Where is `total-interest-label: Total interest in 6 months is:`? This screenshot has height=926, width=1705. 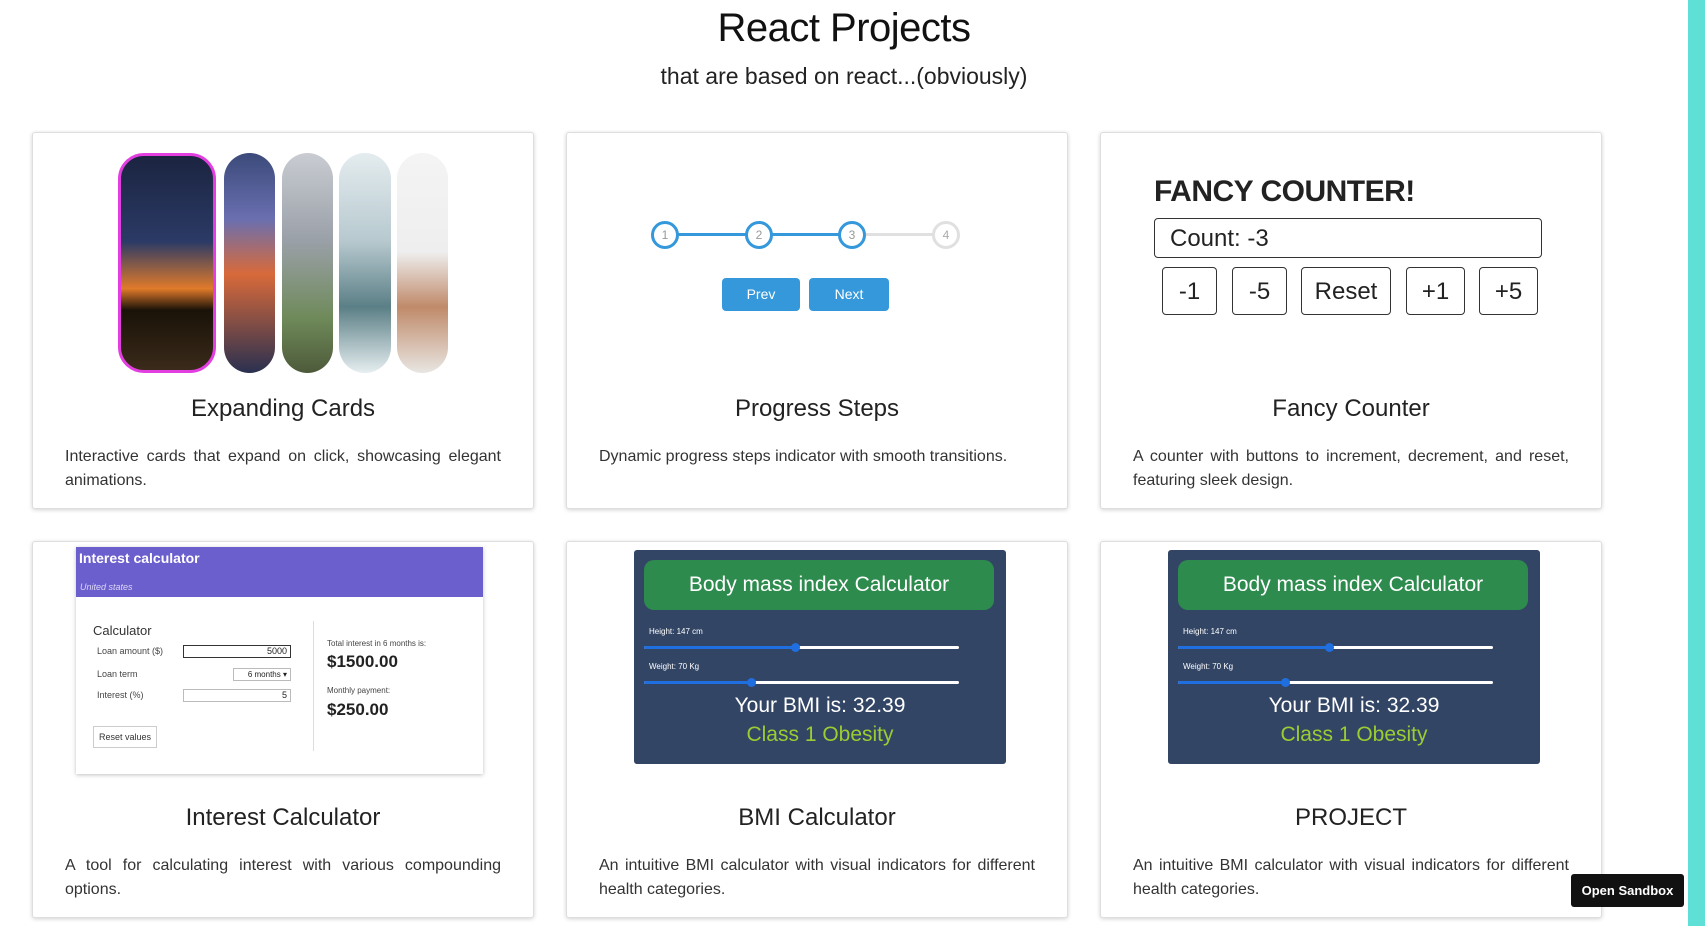 total-interest-label: Total interest in 6 months is: is located at coordinates (377, 643).